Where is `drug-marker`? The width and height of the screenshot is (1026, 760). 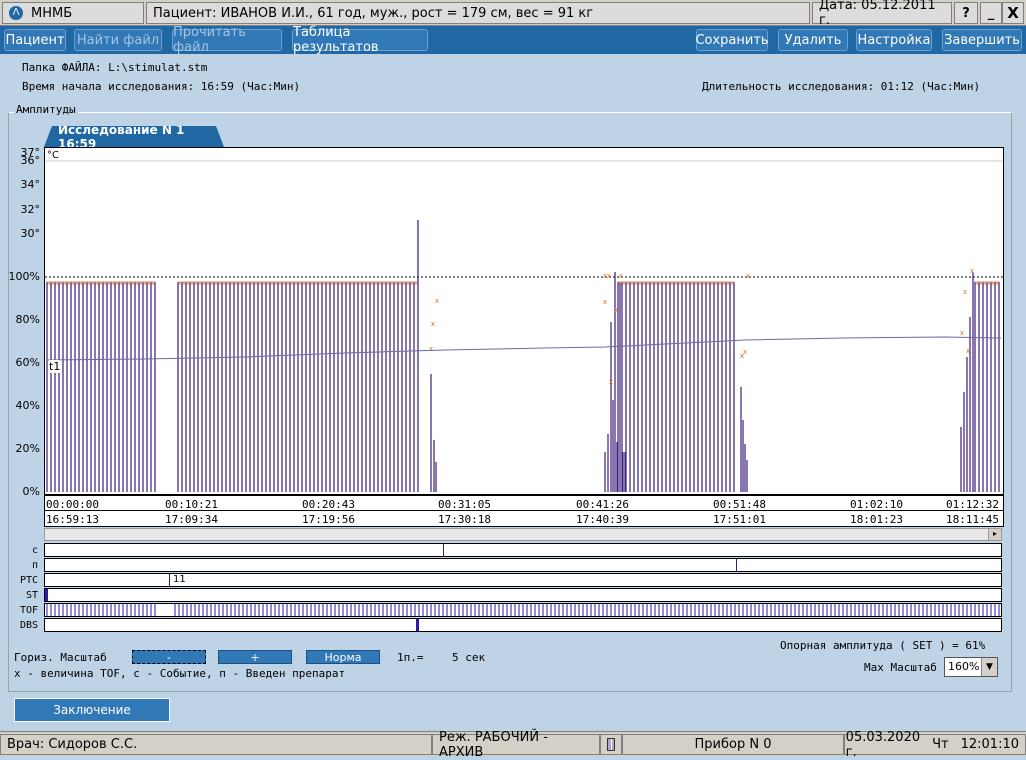 drug-marker is located at coordinates (736, 565).